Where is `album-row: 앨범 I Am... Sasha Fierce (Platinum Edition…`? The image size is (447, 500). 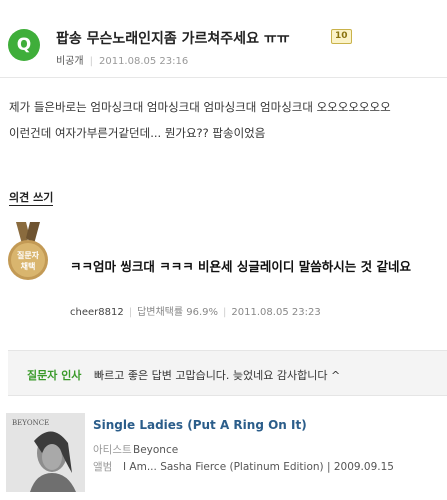 album-row: 앨범 I Am... Sasha Fierce (Platinum Edition… is located at coordinates (243, 466).